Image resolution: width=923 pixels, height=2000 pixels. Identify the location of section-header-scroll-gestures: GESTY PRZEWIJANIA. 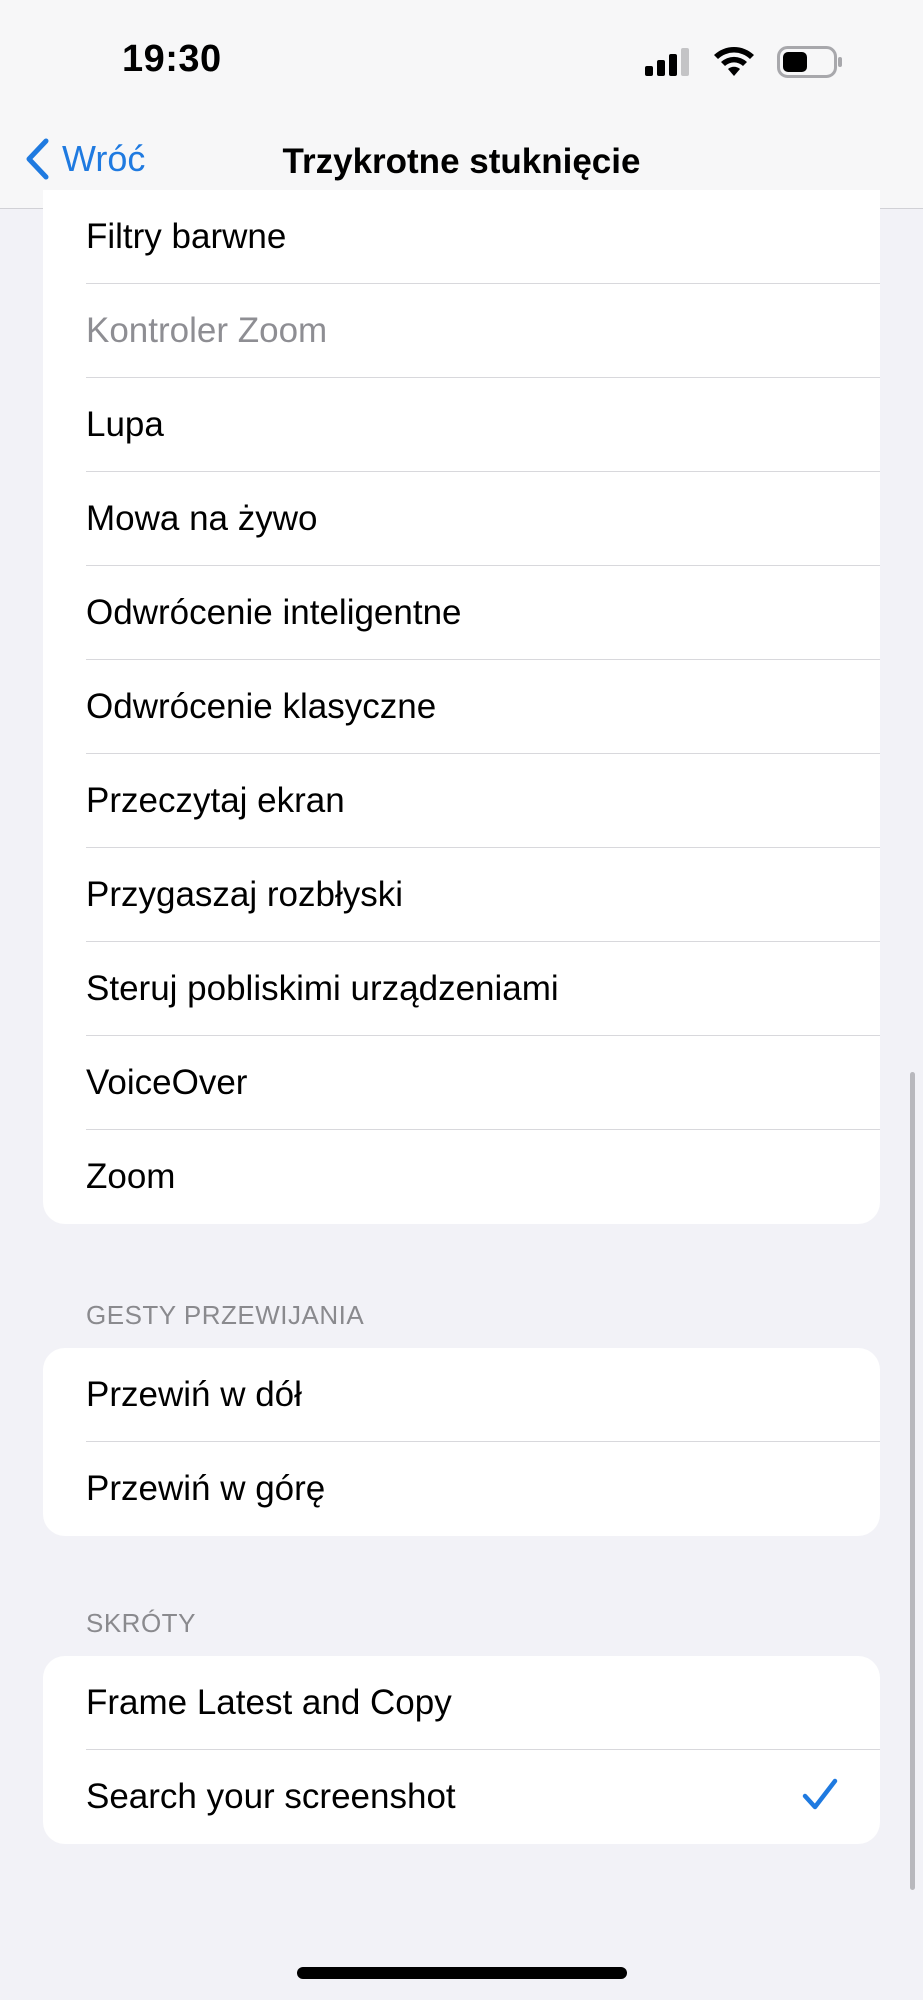
(225, 1315).